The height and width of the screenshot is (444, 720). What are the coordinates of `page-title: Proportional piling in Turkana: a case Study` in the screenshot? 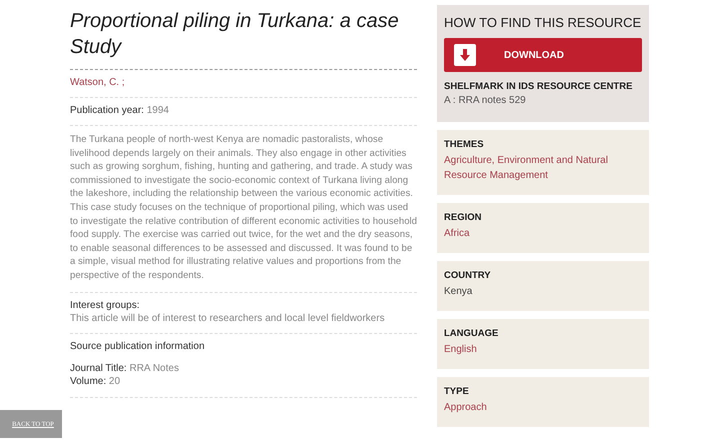 It's located at (235, 34).